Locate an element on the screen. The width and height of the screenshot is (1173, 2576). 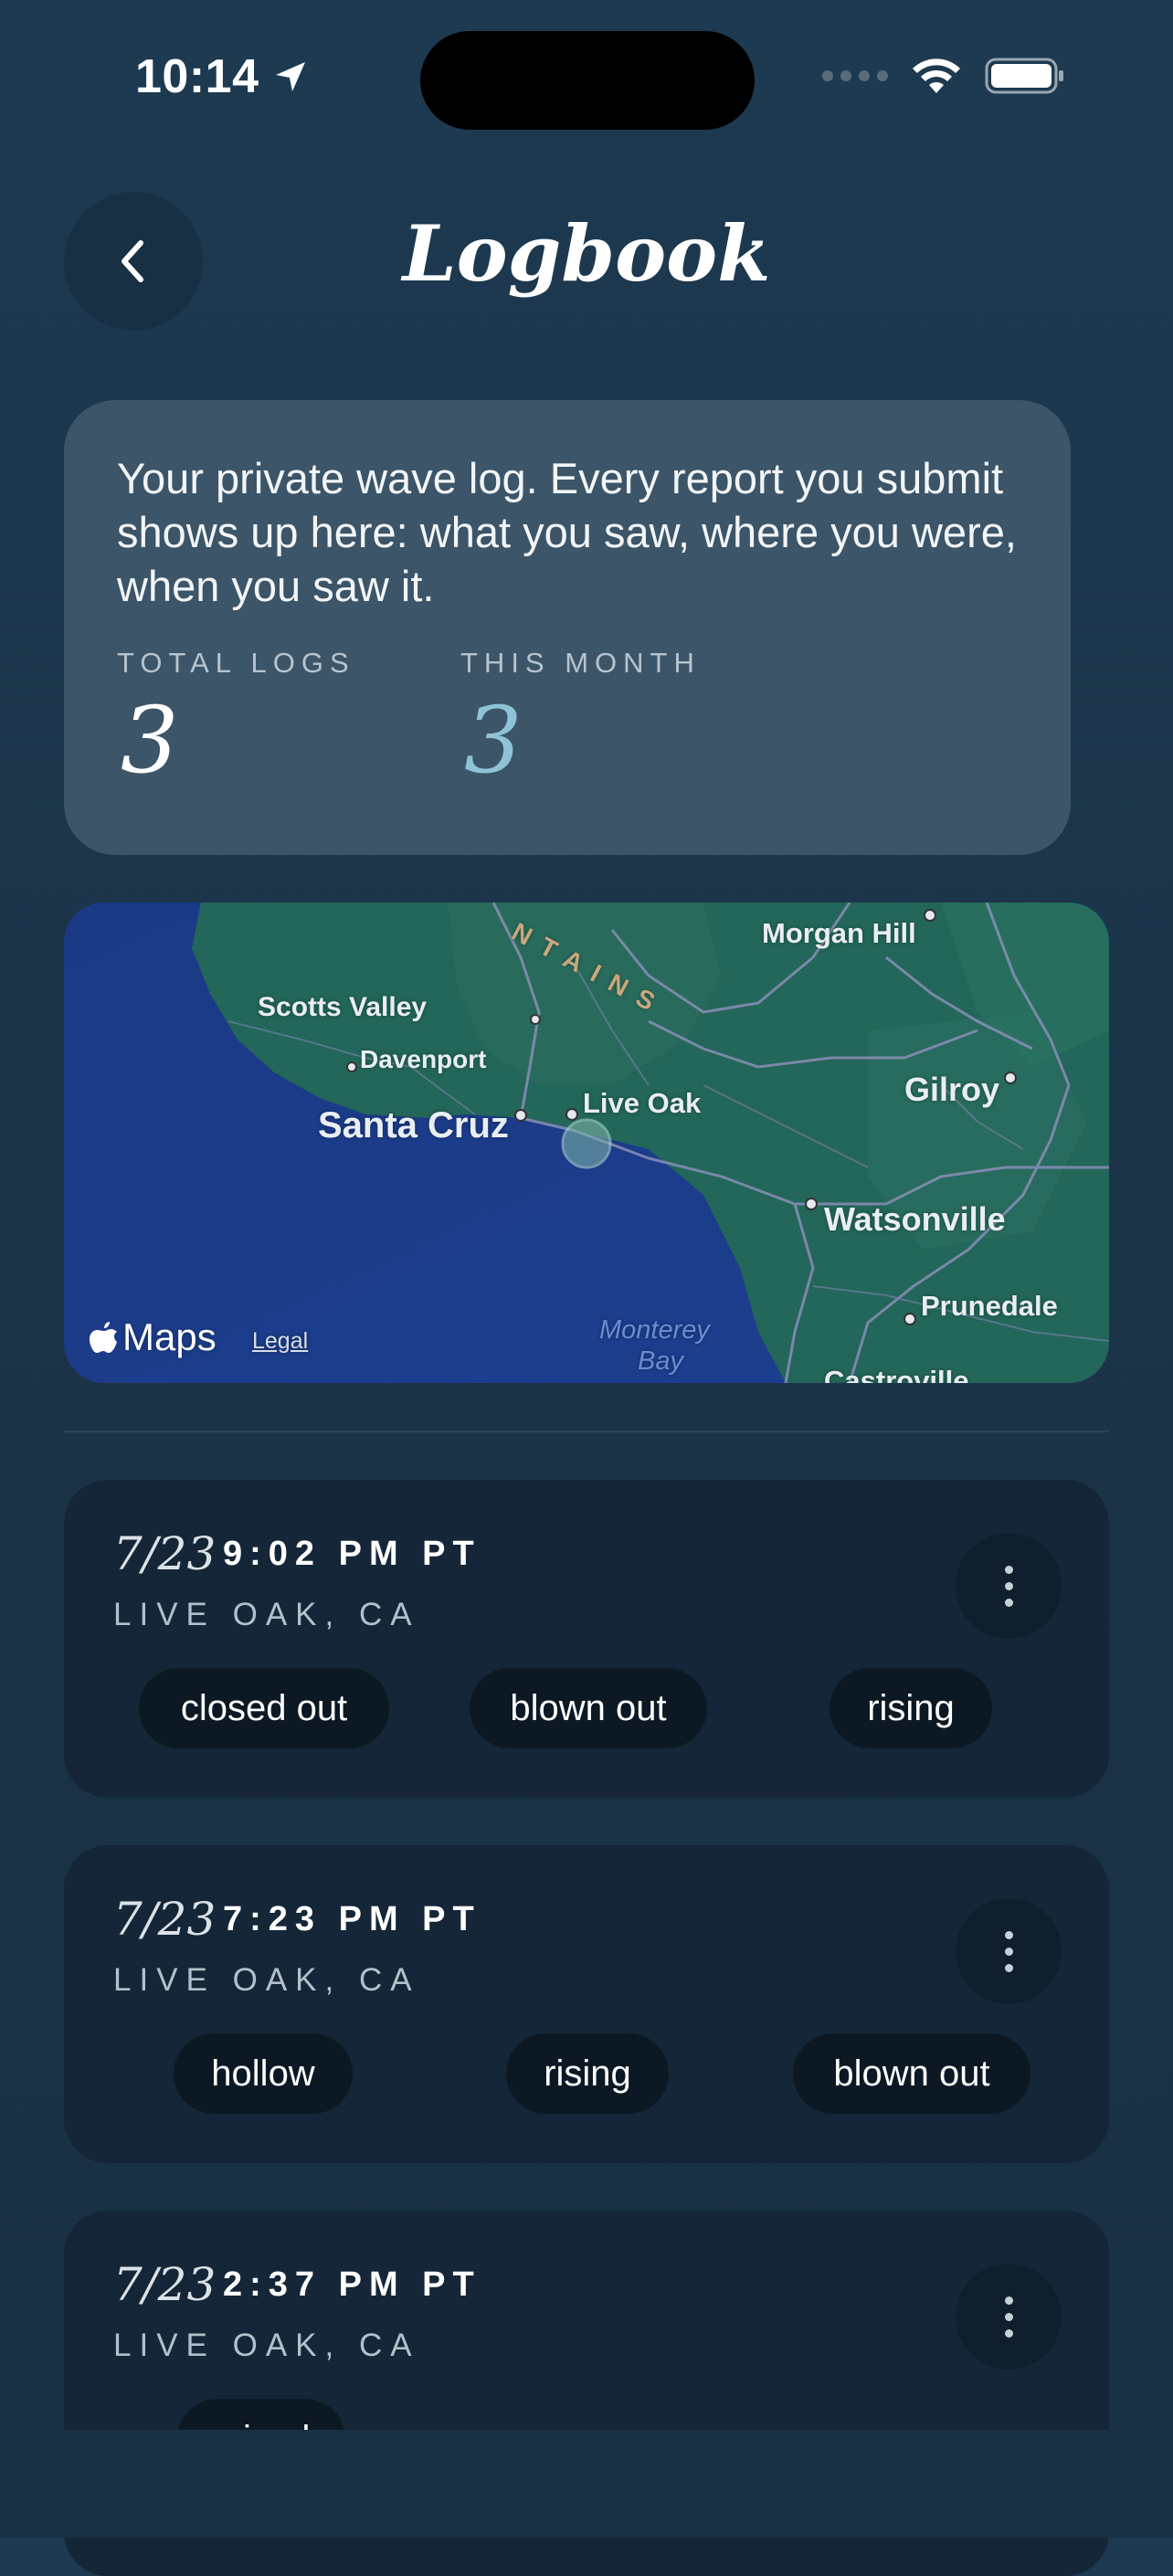
log-time: 9:02 PM PT is located at coordinates (352, 1554).